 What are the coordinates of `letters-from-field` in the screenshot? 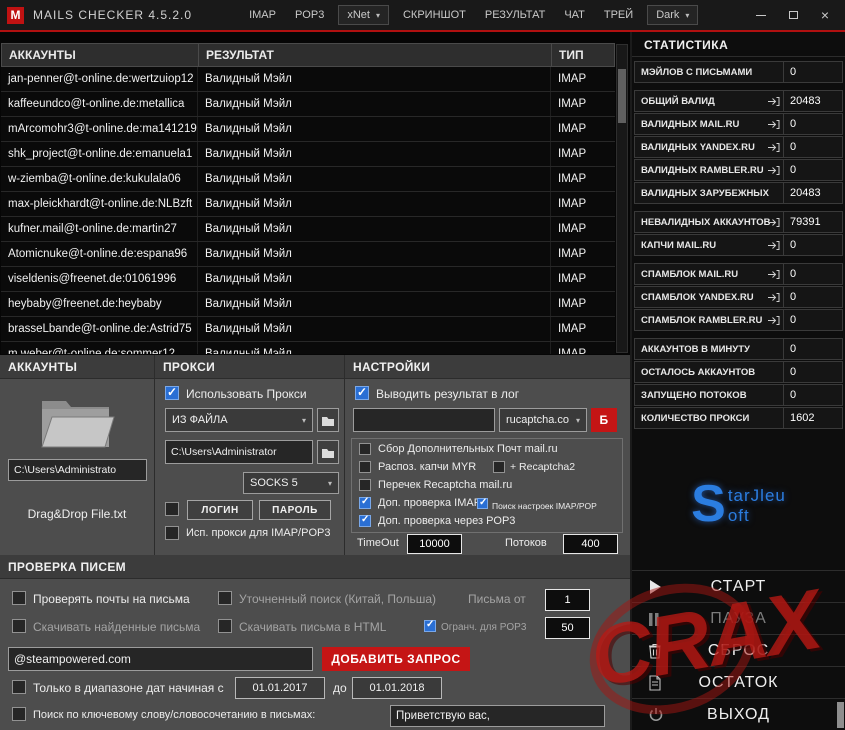 It's located at (567, 600).